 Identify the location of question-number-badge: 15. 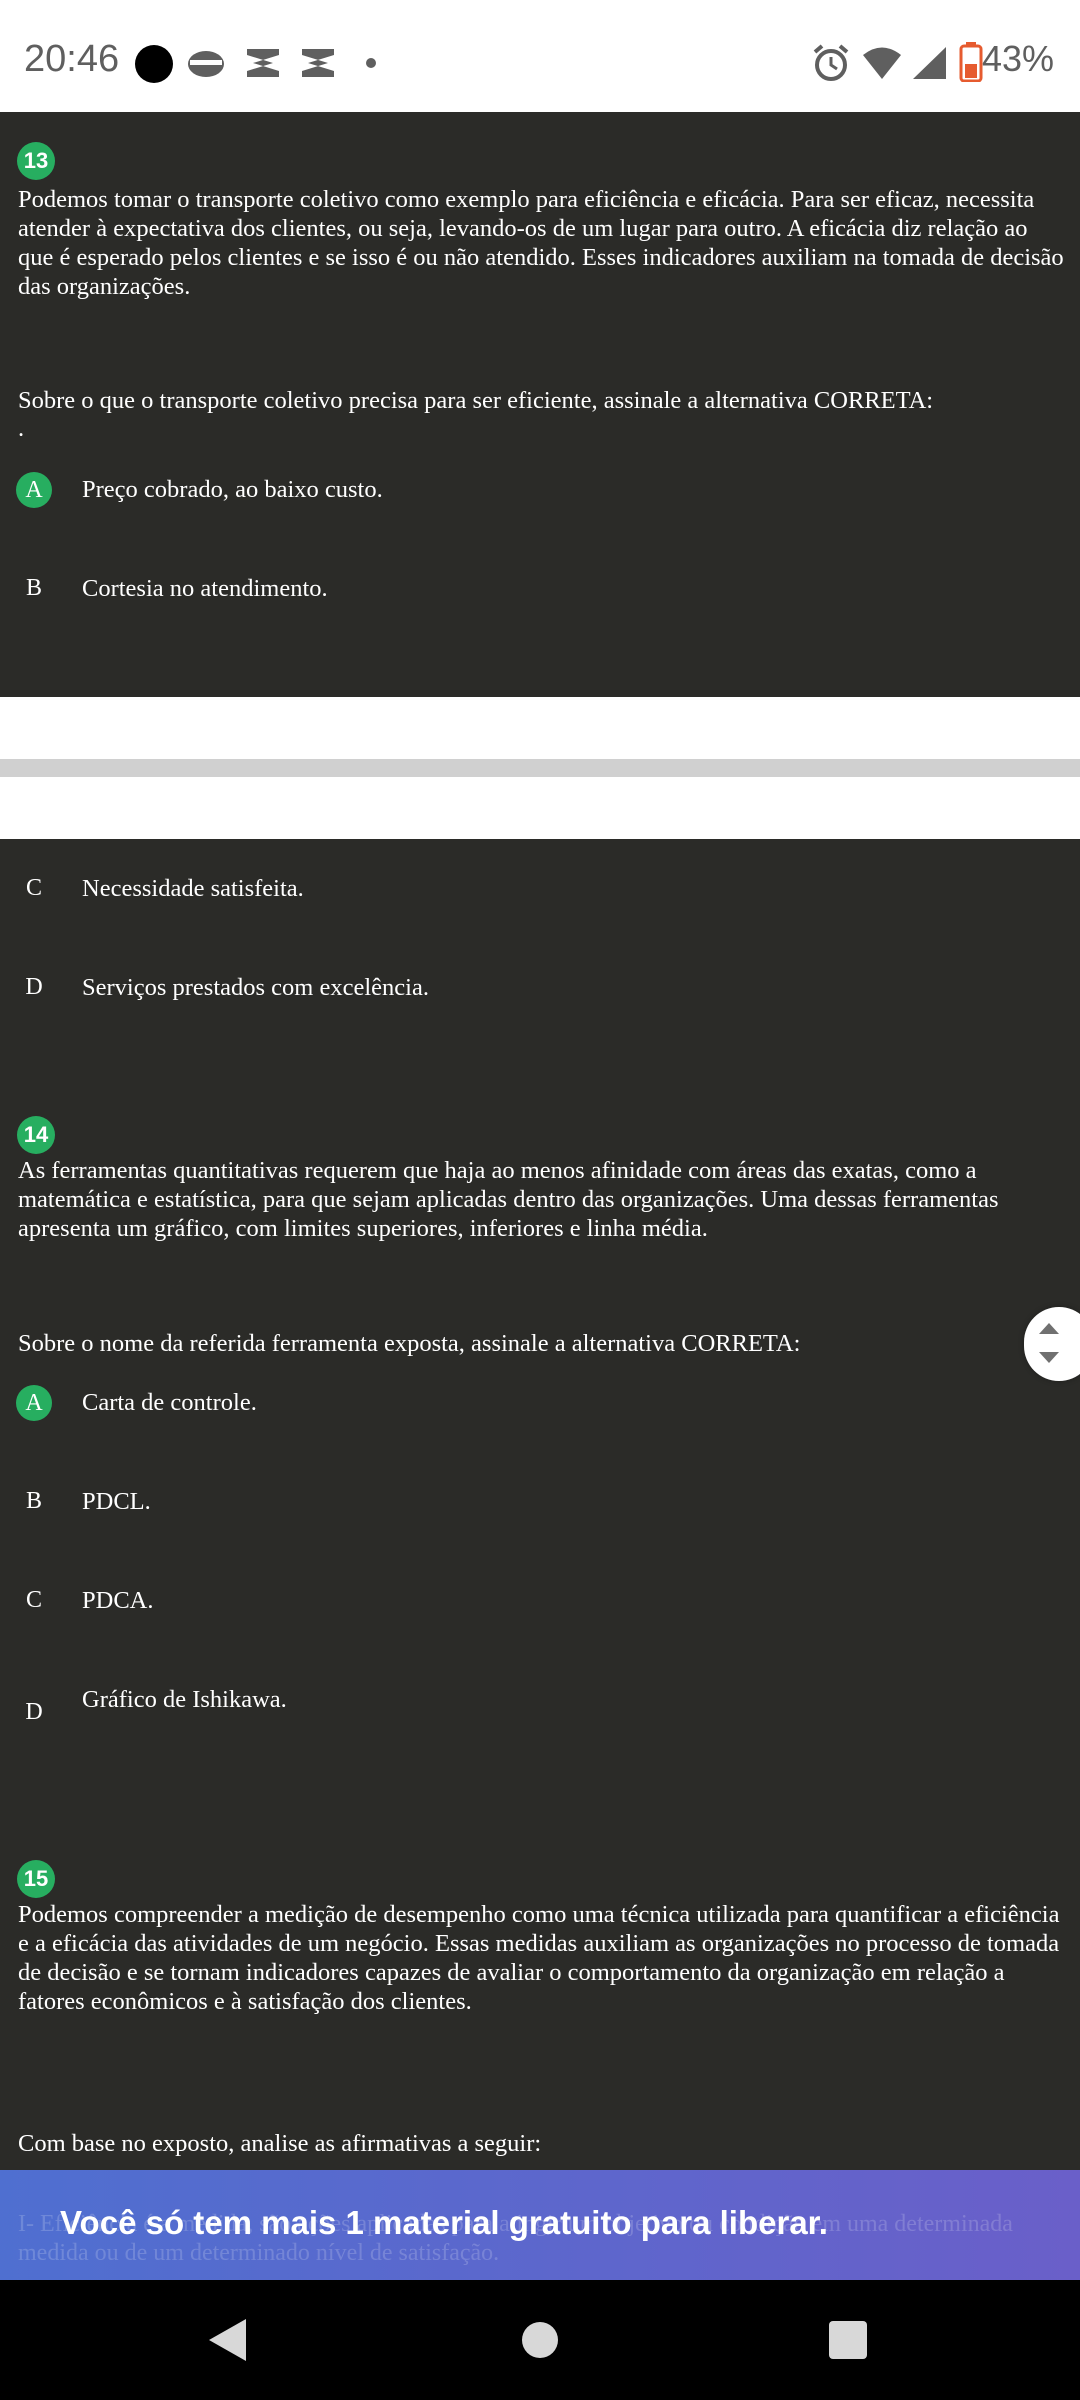
(36, 1879).